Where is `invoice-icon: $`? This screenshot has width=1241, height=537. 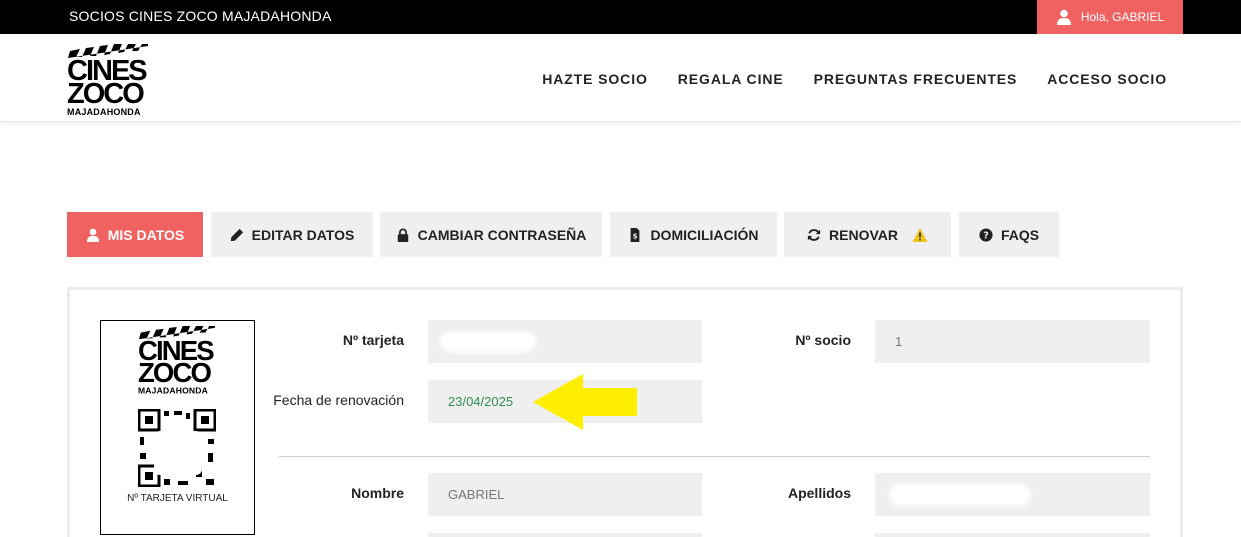
invoice-icon: $ is located at coordinates (635, 234).